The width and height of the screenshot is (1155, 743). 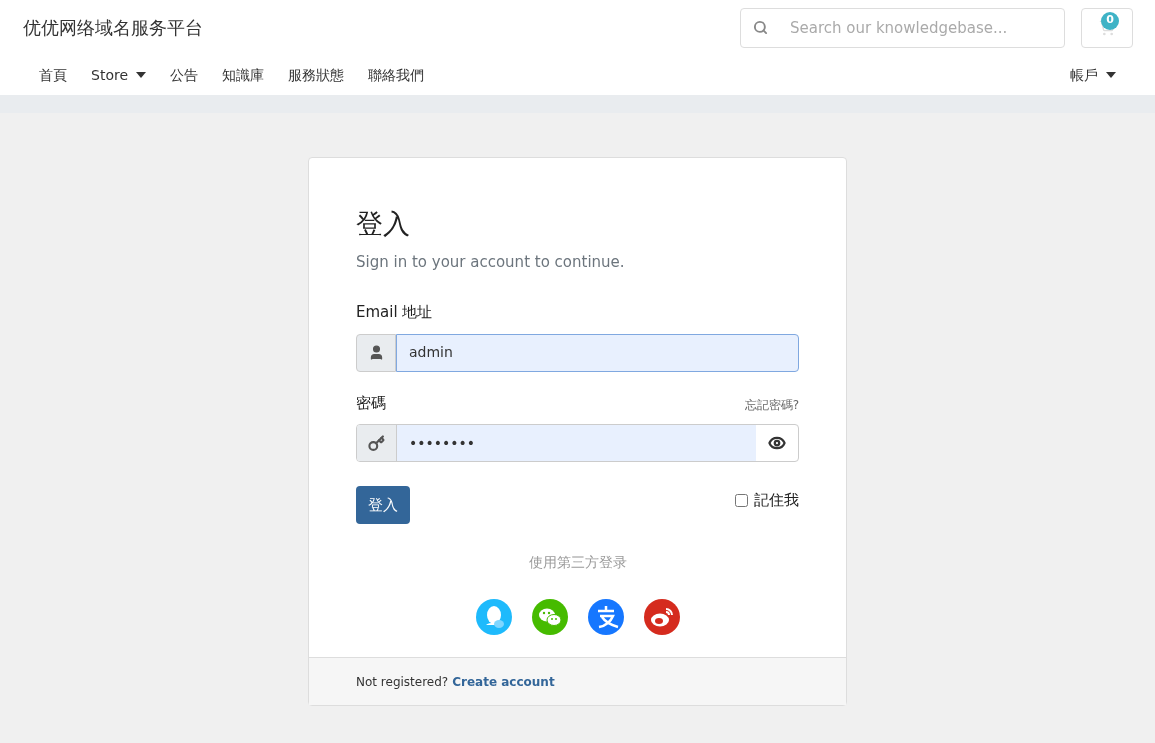 What do you see at coordinates (371, 403) in the screenshot?
I see `password-label: 密碼` at bounding box center [371, 403].